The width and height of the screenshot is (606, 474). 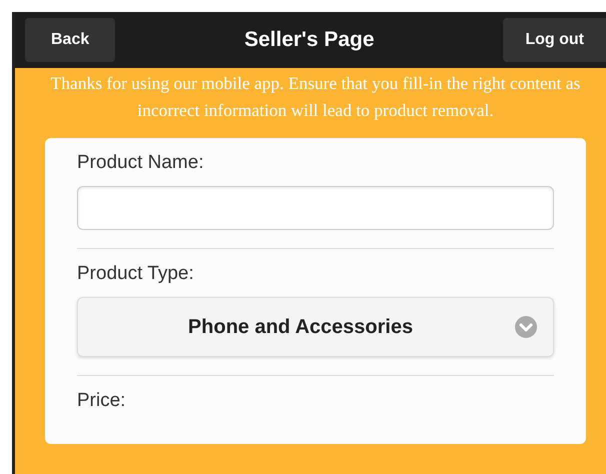 What do you see at coordinates (554, 40) in the screenshot?
I see `log-out-button: Log out` at bounding box center [554, 40].